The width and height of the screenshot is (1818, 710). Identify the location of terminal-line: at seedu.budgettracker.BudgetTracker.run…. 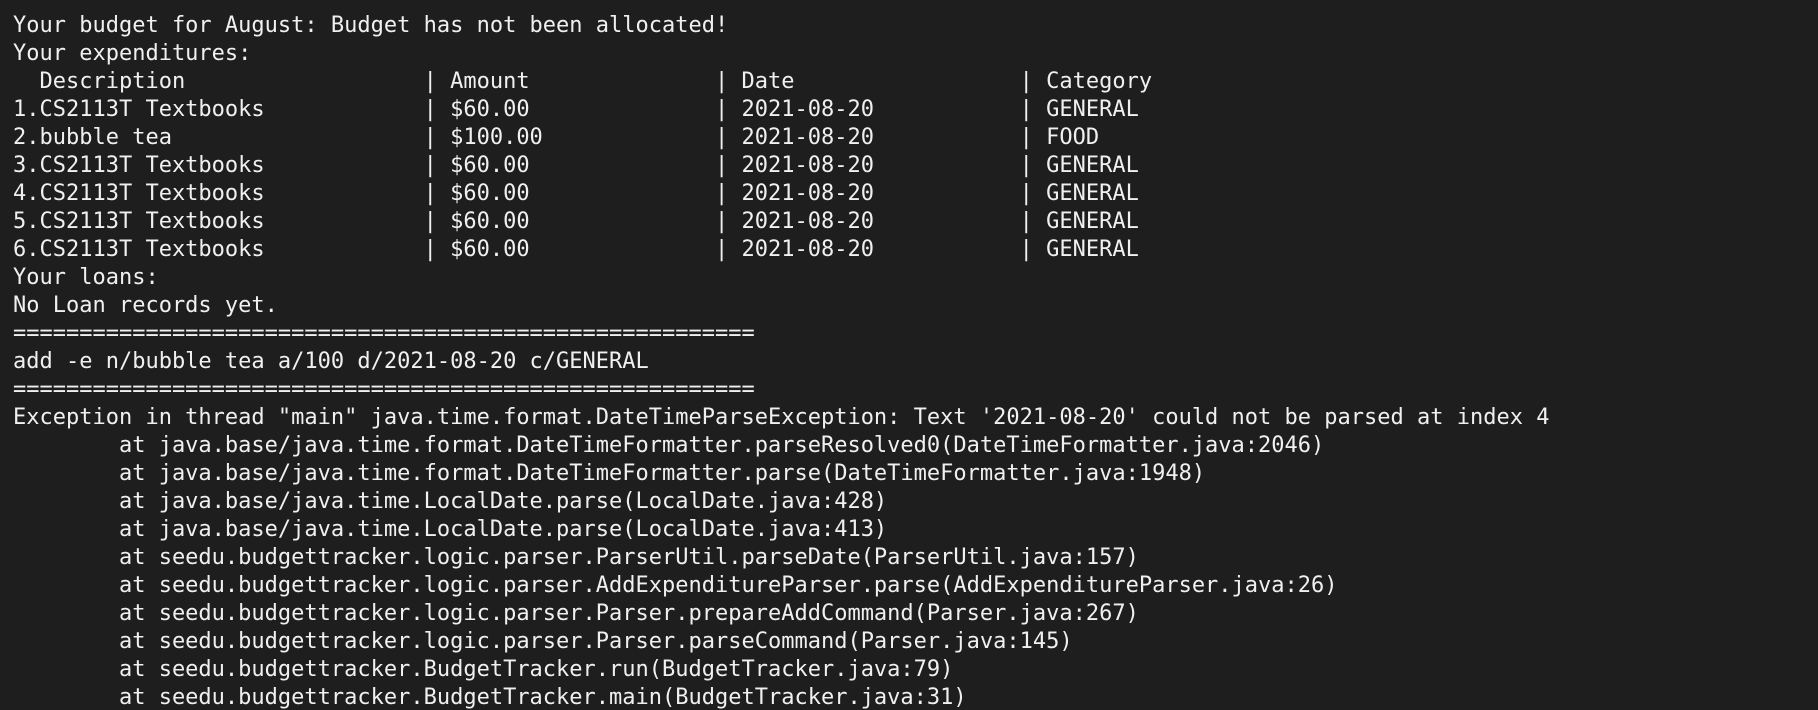
(483, 669).